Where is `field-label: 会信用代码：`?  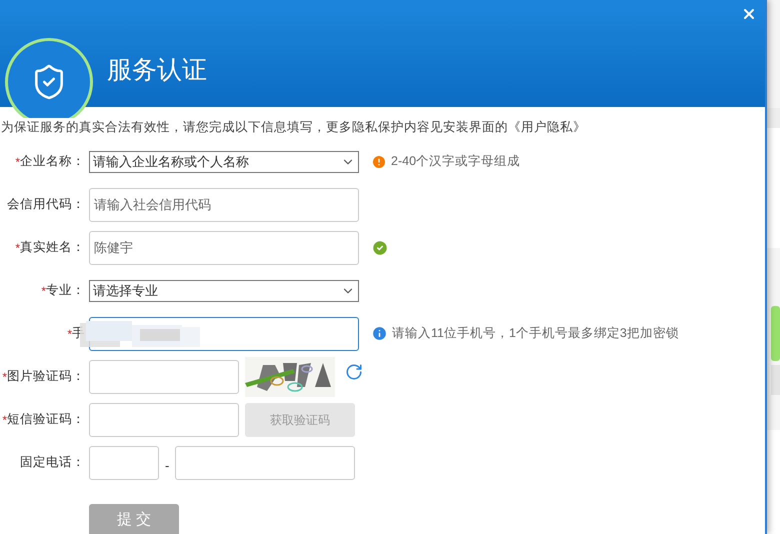
field-label: 会信用代码： is located at coordinates (46, 205).